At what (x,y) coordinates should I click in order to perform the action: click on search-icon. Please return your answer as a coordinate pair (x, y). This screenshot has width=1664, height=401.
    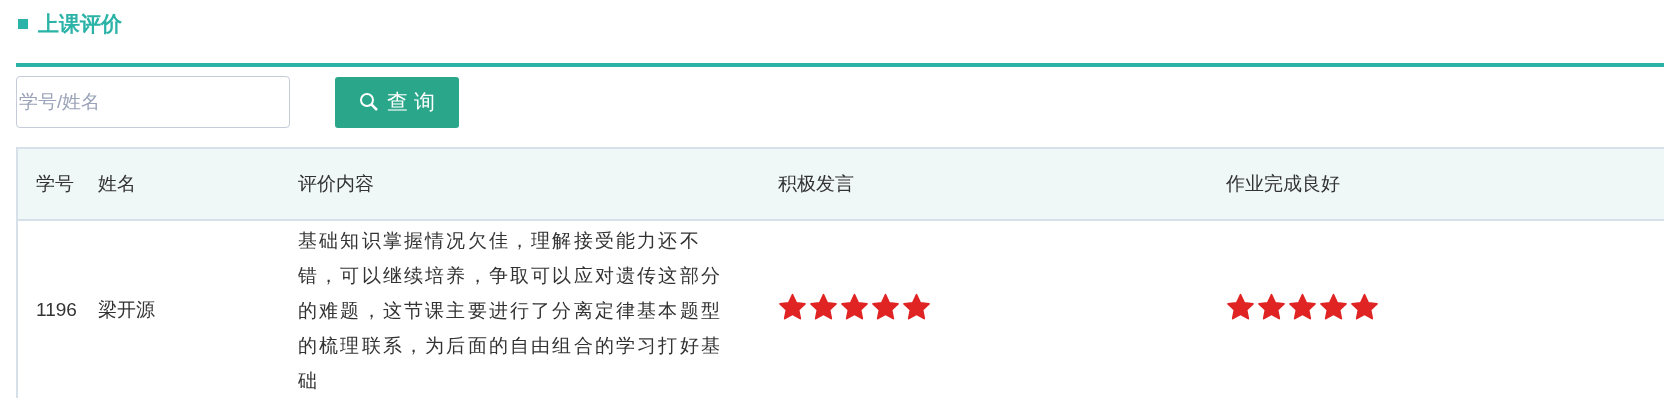
    Looking at the image, I should click on (369, 102).